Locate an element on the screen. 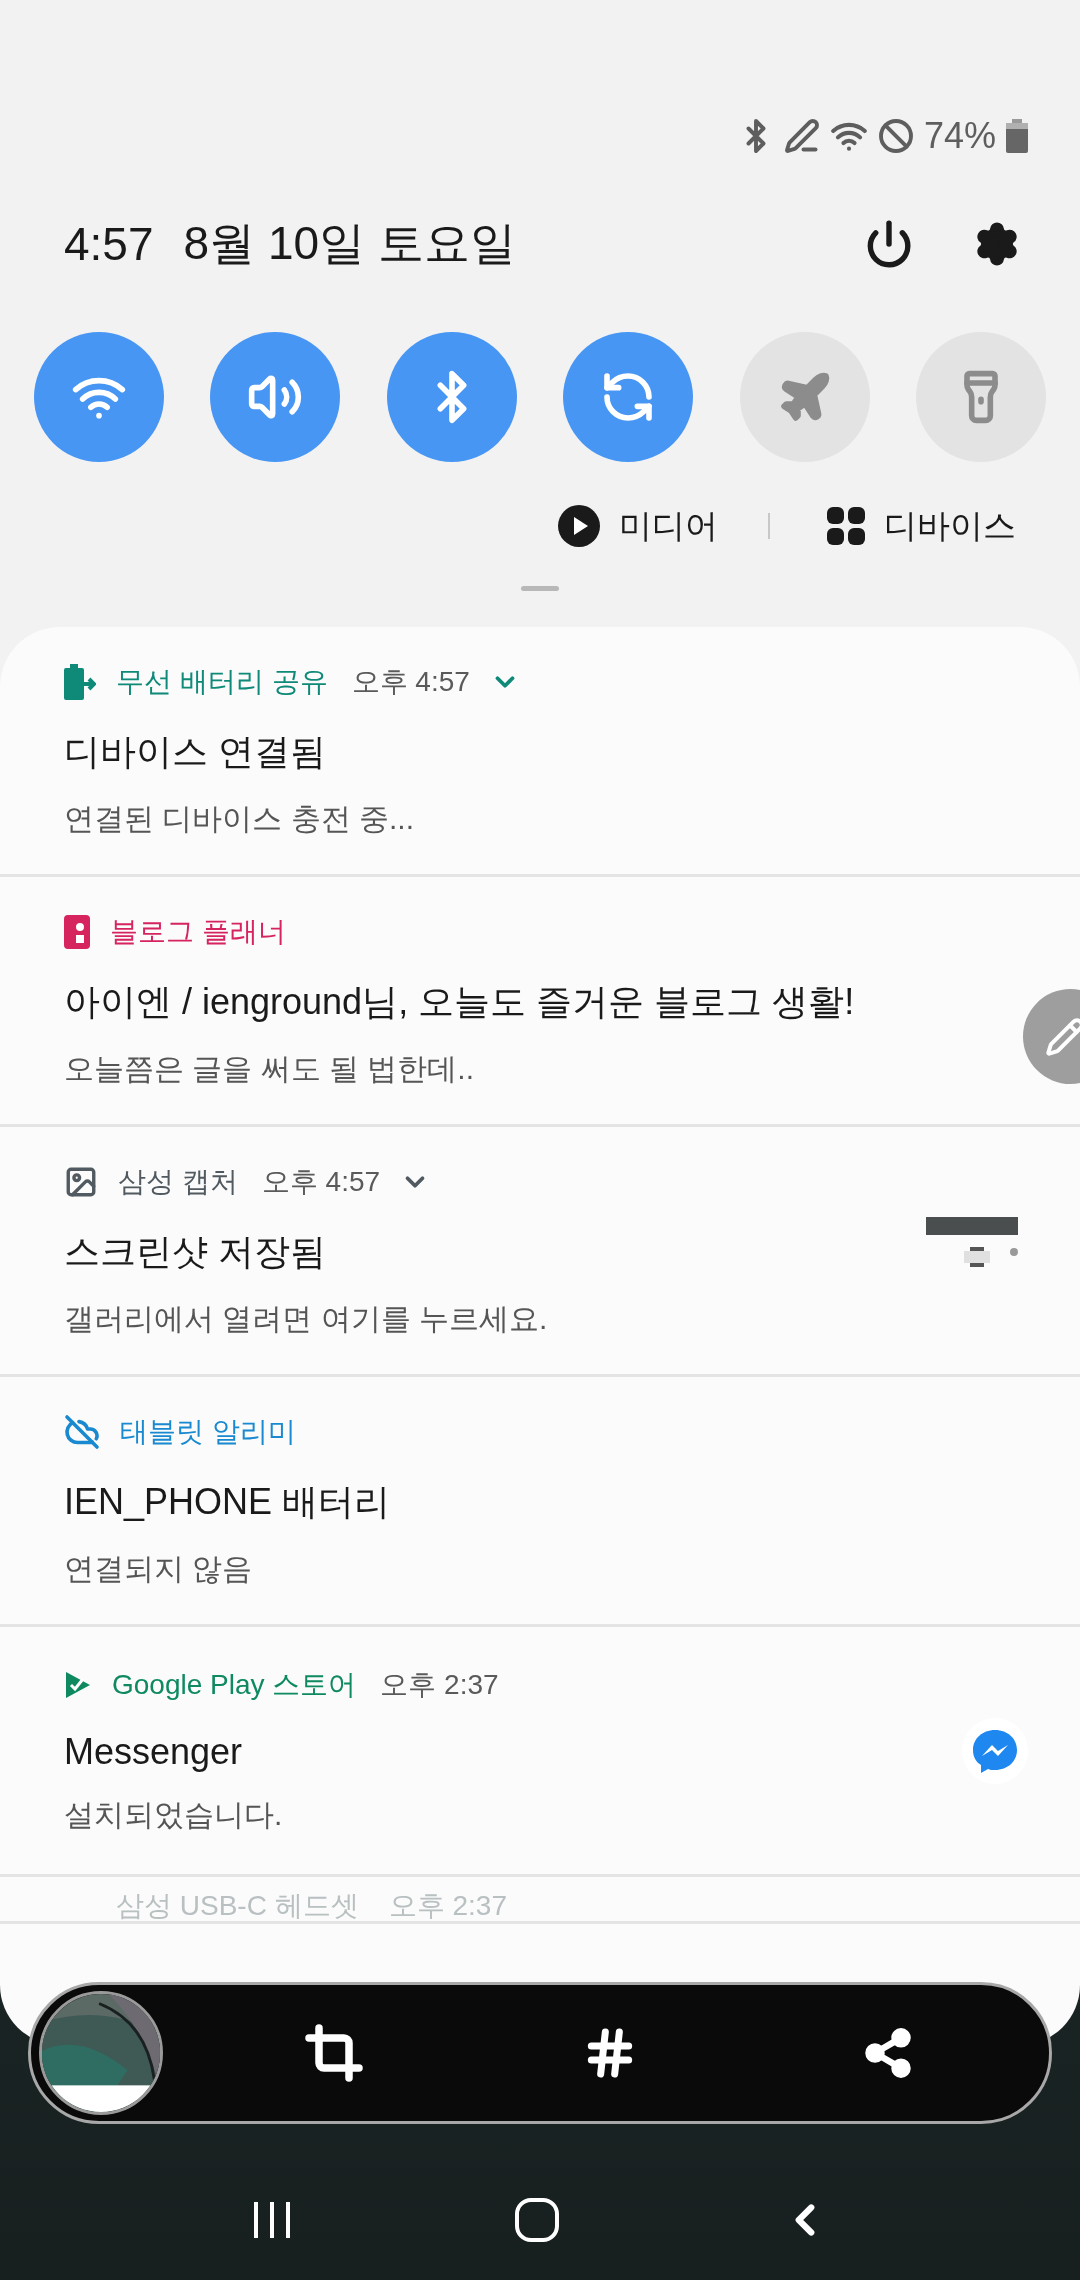  notebook-icon is located at coordinates (77, 931).